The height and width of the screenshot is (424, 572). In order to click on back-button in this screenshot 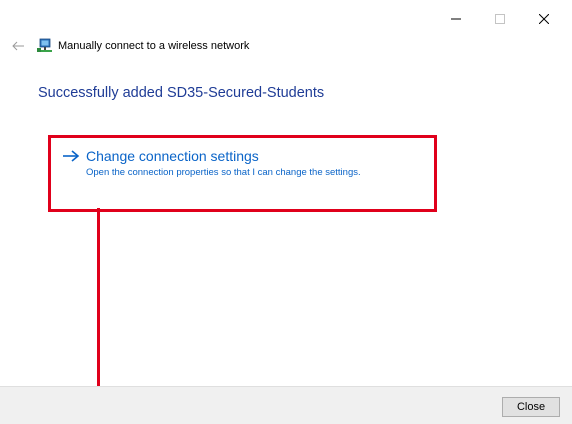, I will do `click(18, 46)`.